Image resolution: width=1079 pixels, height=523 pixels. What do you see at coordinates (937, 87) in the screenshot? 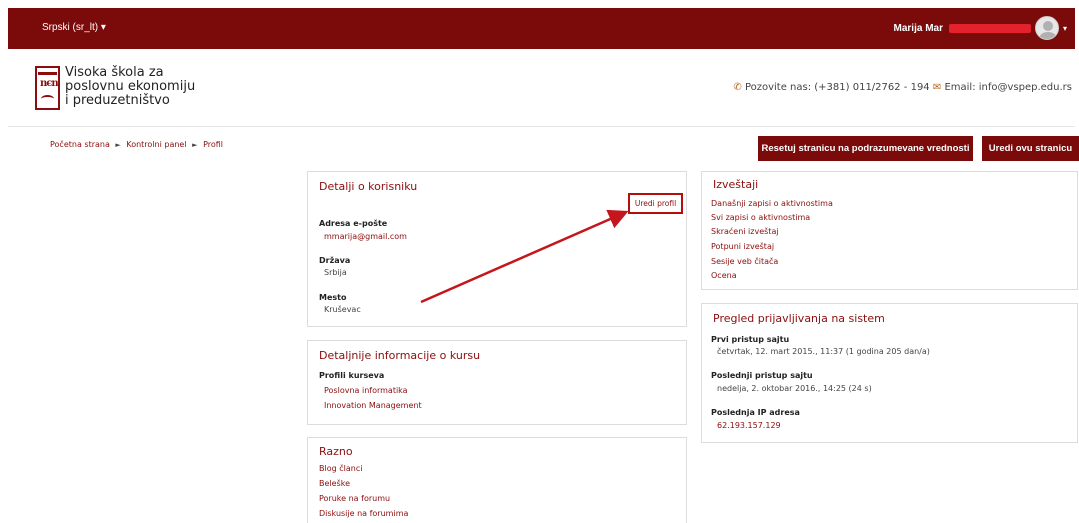
I see `mail-icon: ✉` at bounding box center [937, 87].